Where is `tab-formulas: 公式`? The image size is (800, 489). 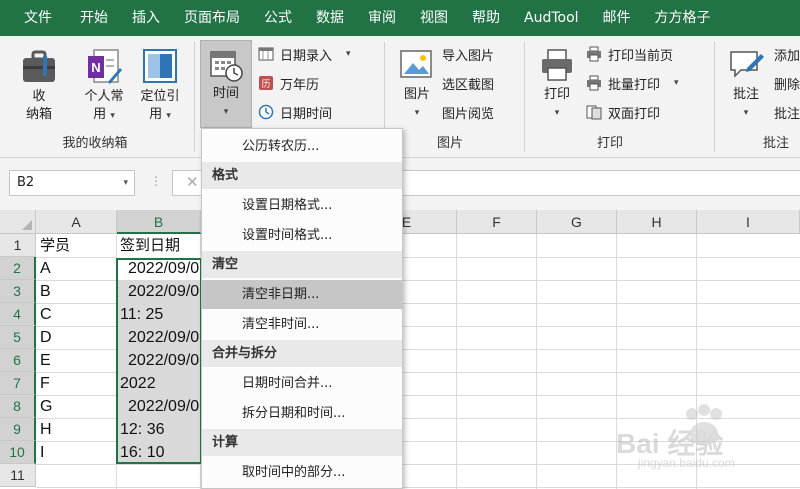 tab-formulas: 公式 is located at coordinates (278, 18).